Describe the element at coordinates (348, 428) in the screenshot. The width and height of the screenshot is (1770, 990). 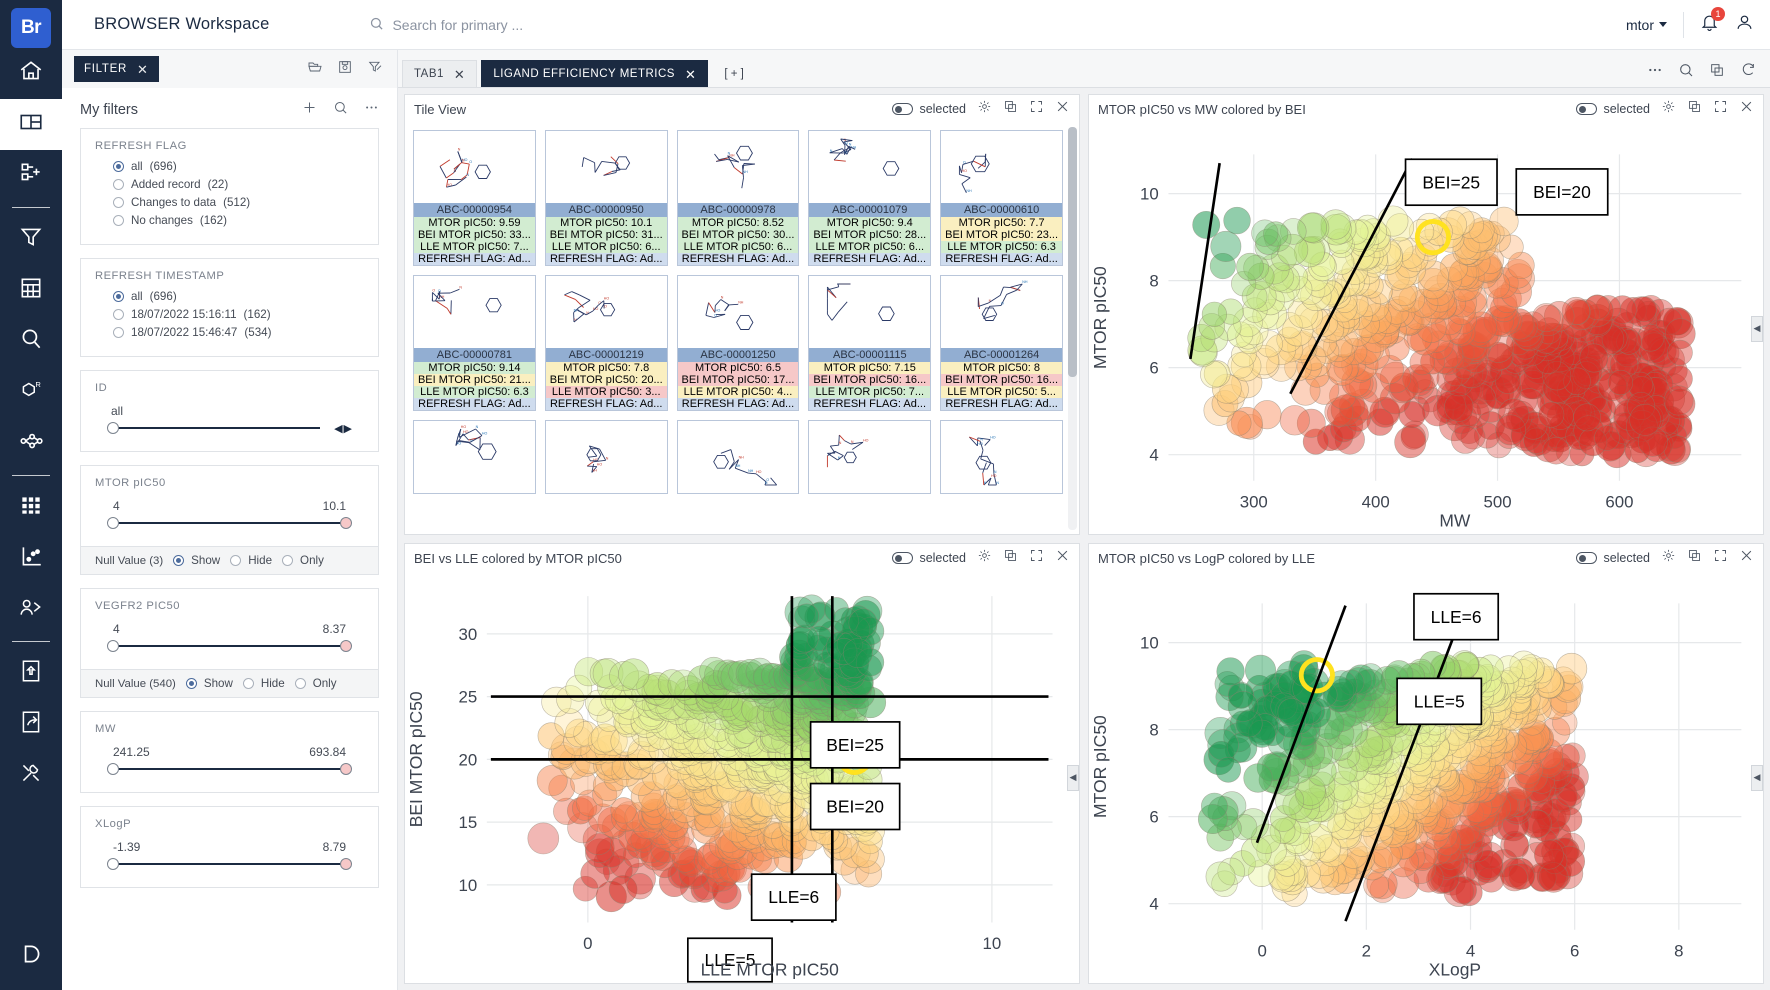
I see `chevron-right-icon: ▶` at that location.